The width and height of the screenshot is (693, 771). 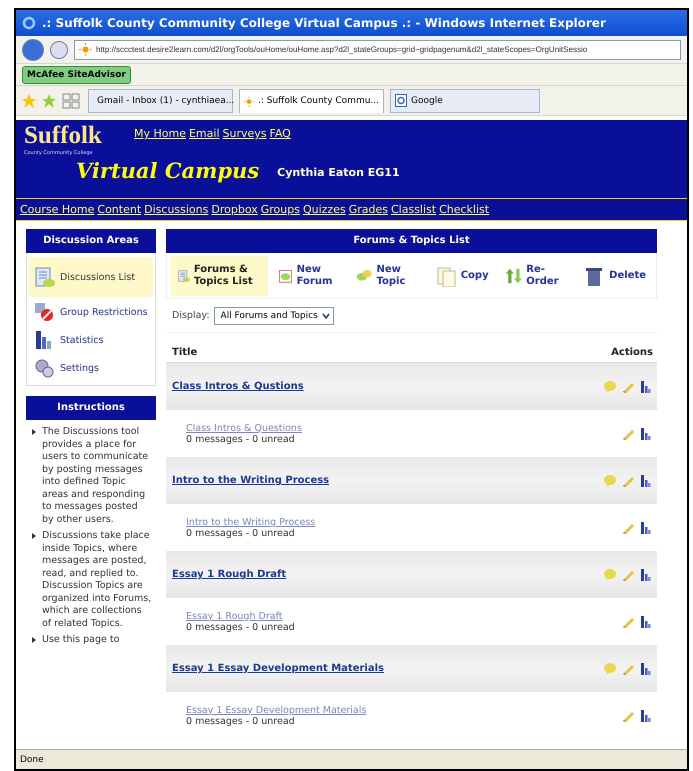 I want to click on sidebar-item: Statistics, so click(x=91, y=340).